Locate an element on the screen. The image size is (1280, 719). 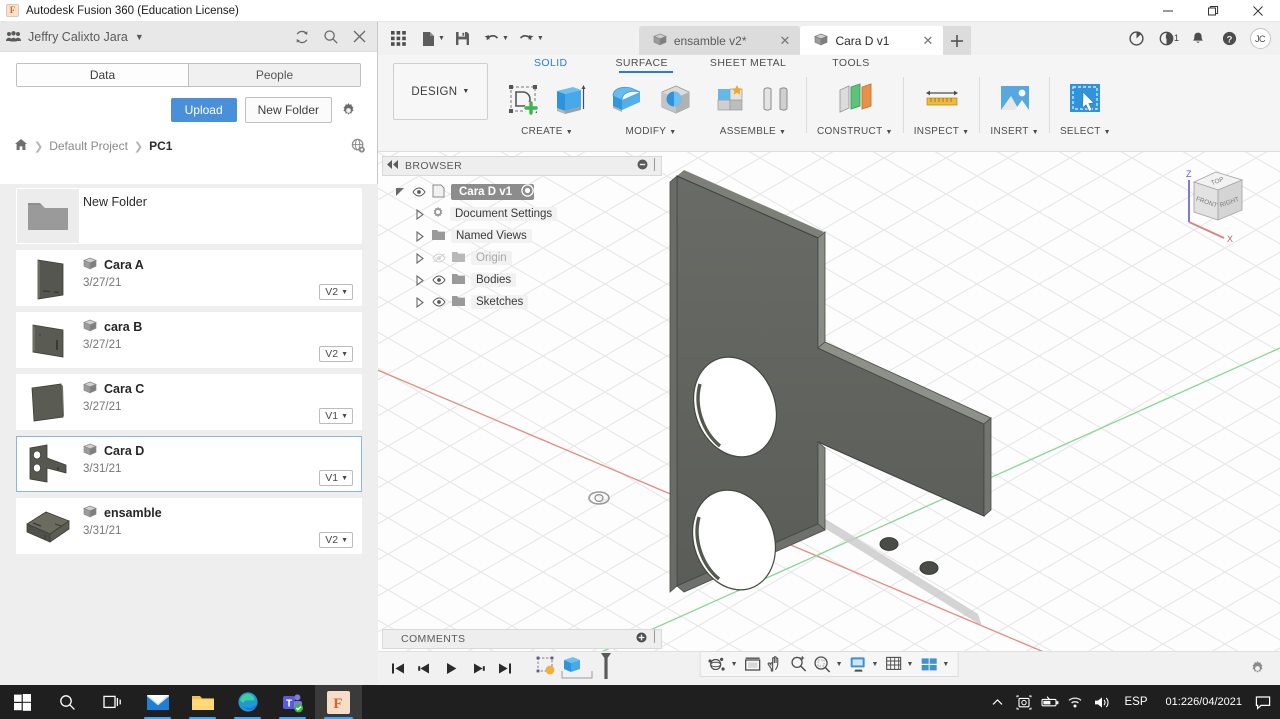
tab-data: Data is located at coordinates (102, 75).